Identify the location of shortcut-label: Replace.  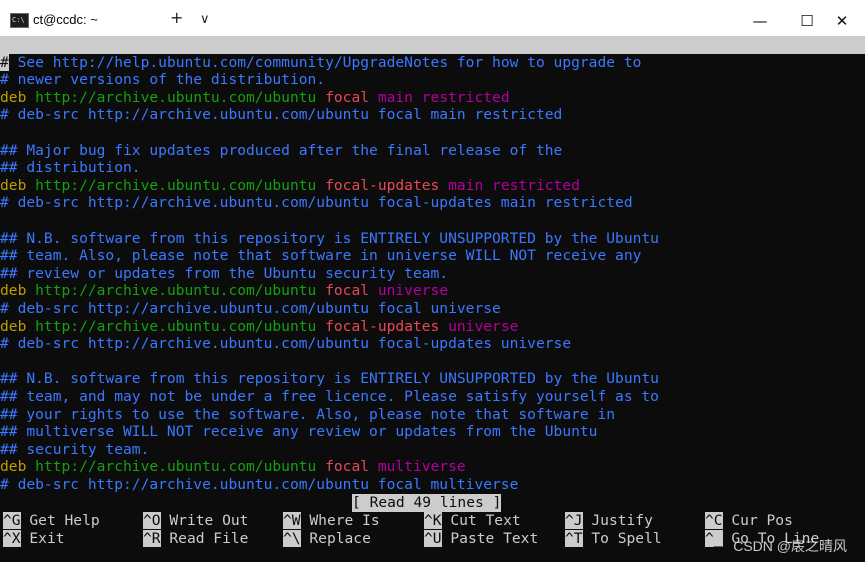
(340, 538).